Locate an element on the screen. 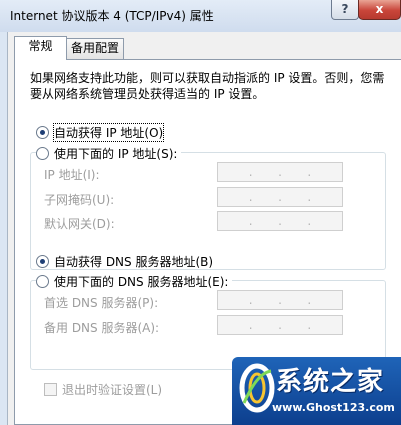 Image resolution: width=401 pixels, height=425 pixels. tab-alternate-configuration: 备用配置 is located at coordinates (95, 48).